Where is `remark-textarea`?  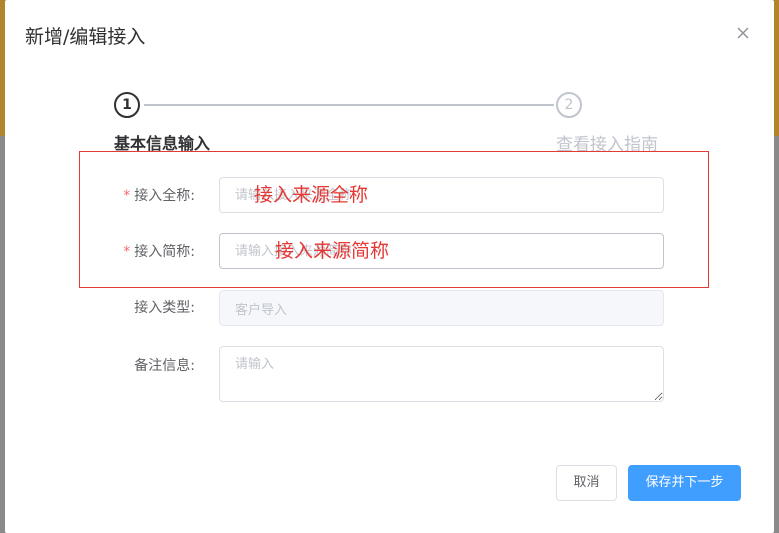
remark-textarea is located at coordinates (441, 374).